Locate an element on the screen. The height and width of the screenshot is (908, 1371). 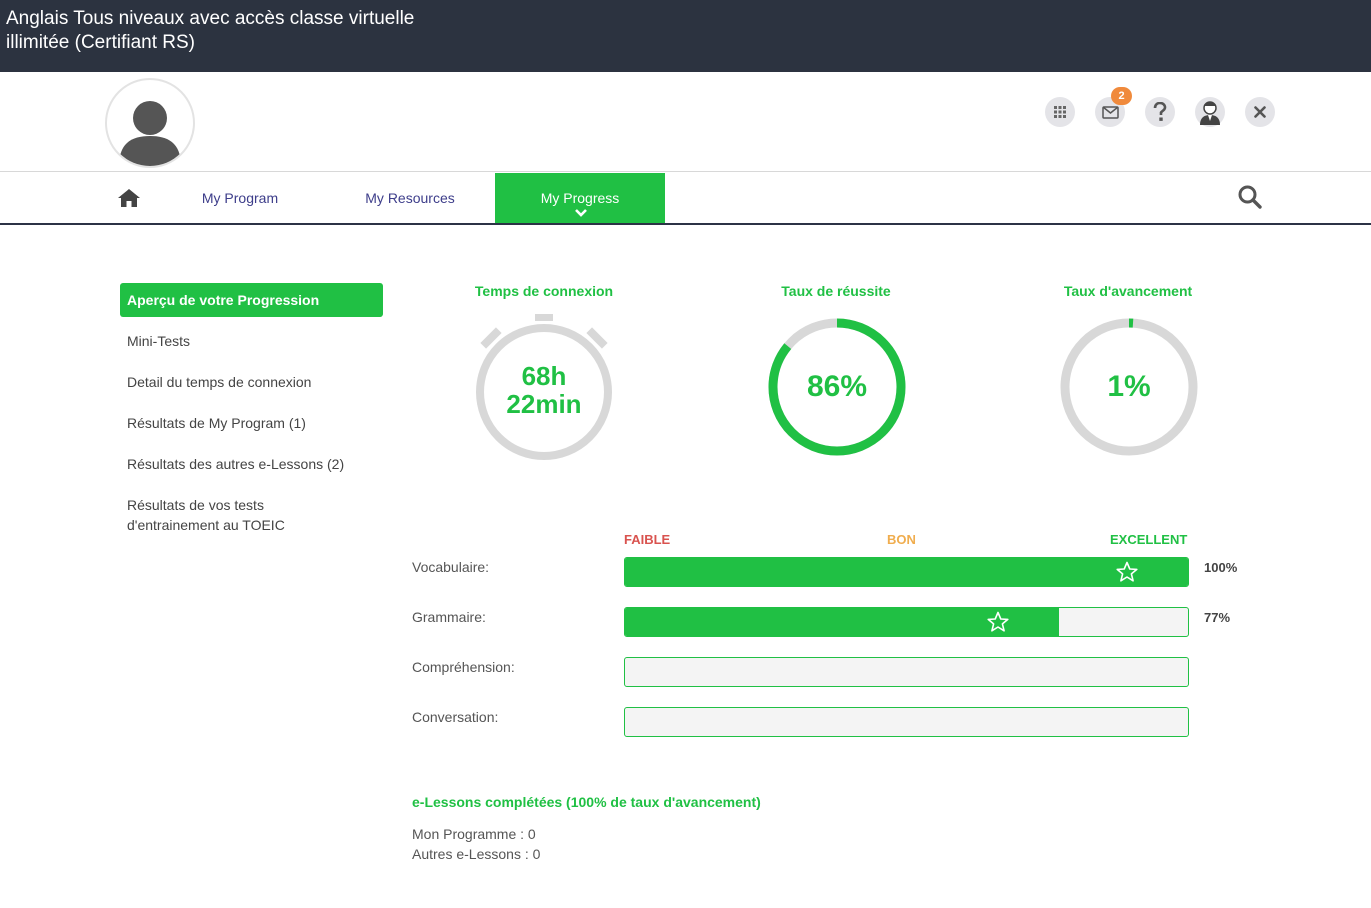
skill-label-comprehension: Compréhension: is located at coordinates (463, 667).